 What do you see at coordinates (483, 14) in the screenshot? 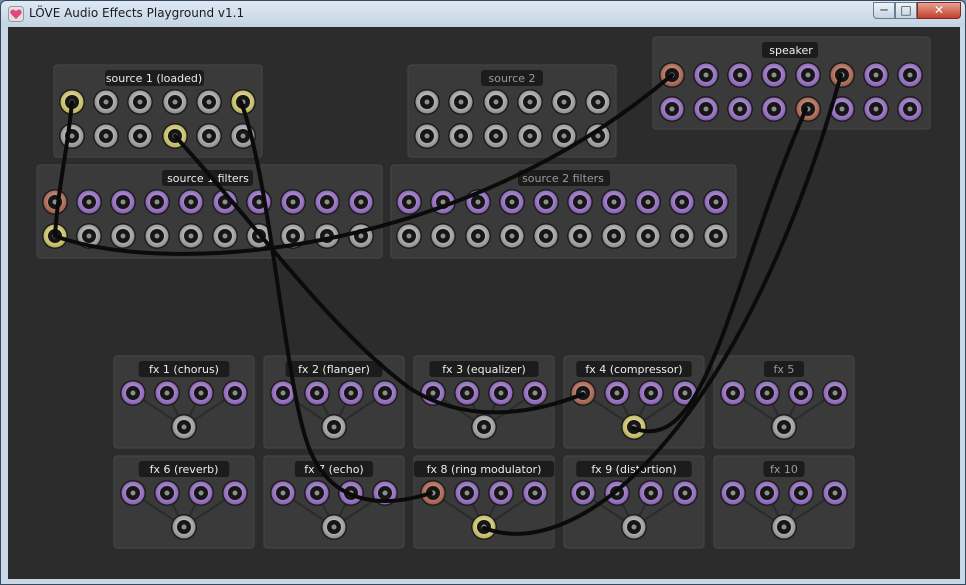
I see `title-bar: LÖVE Audio Effects Playground v1.1 ─ □ ✕` at bounding box center [483, 14].